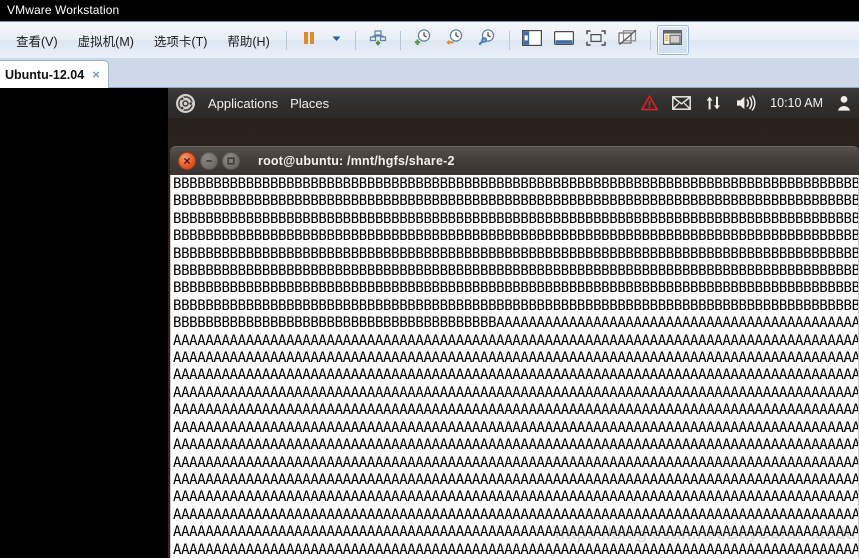 The height and width of the screenshot is (558, 859). I want to click on fullscreen-icon, so click(596, 40).